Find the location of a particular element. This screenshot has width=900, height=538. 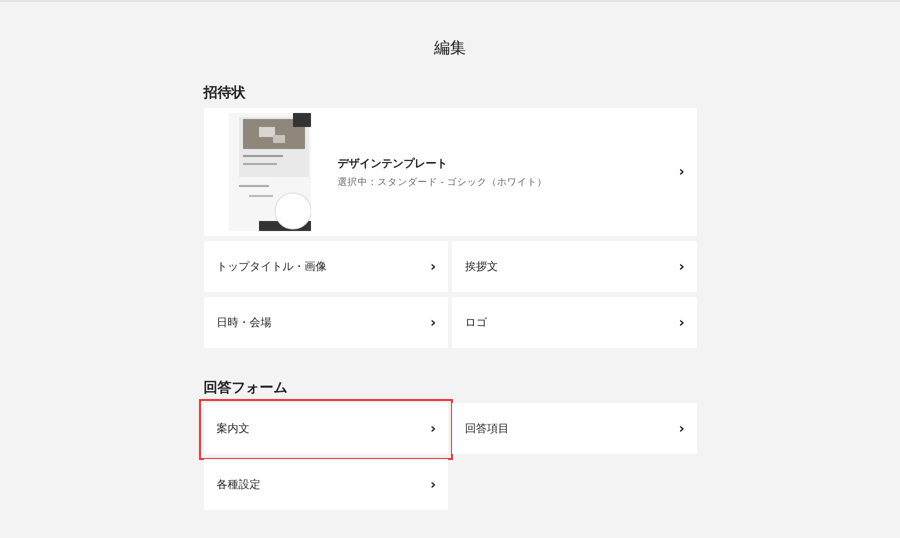

section-heading: 招待状 is located at coordinates (225, 93).